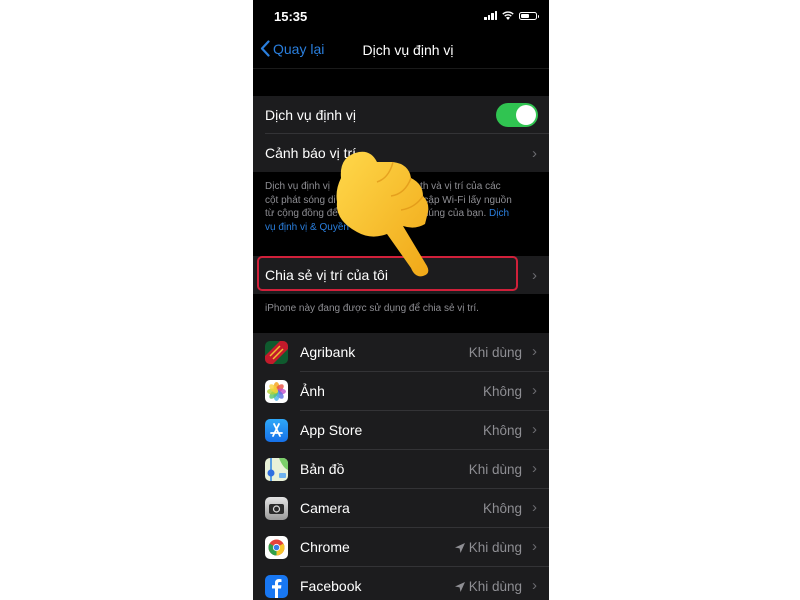  What do you see at coordinates (276, 547) in the screenshot?
I see `chrome-icon` at bounding box center [276, 547].